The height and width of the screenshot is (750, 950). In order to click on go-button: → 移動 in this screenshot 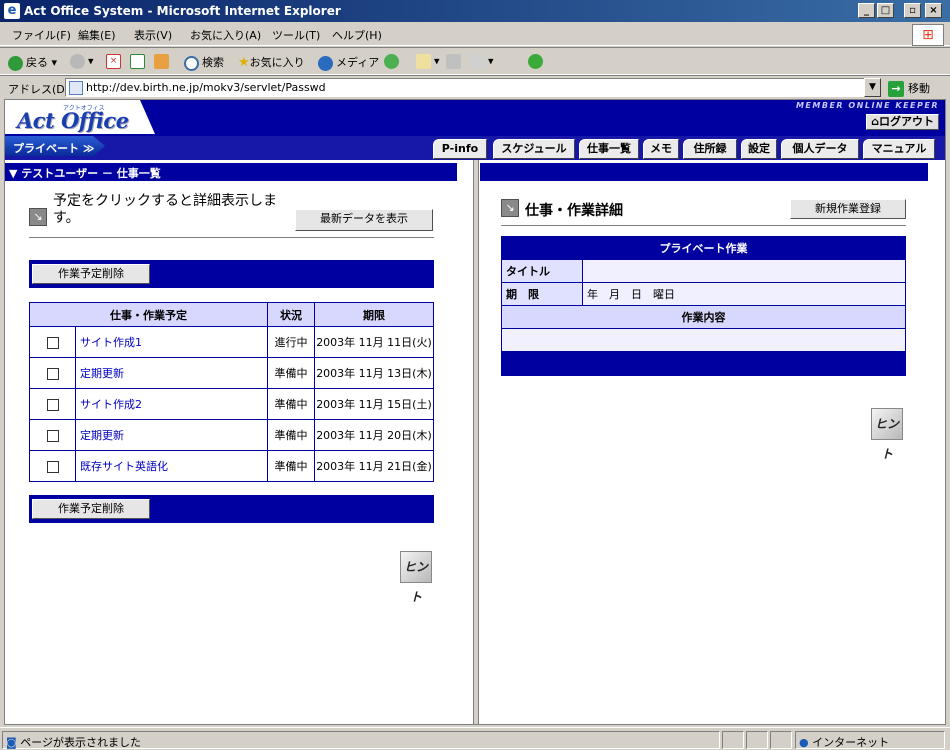, I will do `click(909, 88)`.